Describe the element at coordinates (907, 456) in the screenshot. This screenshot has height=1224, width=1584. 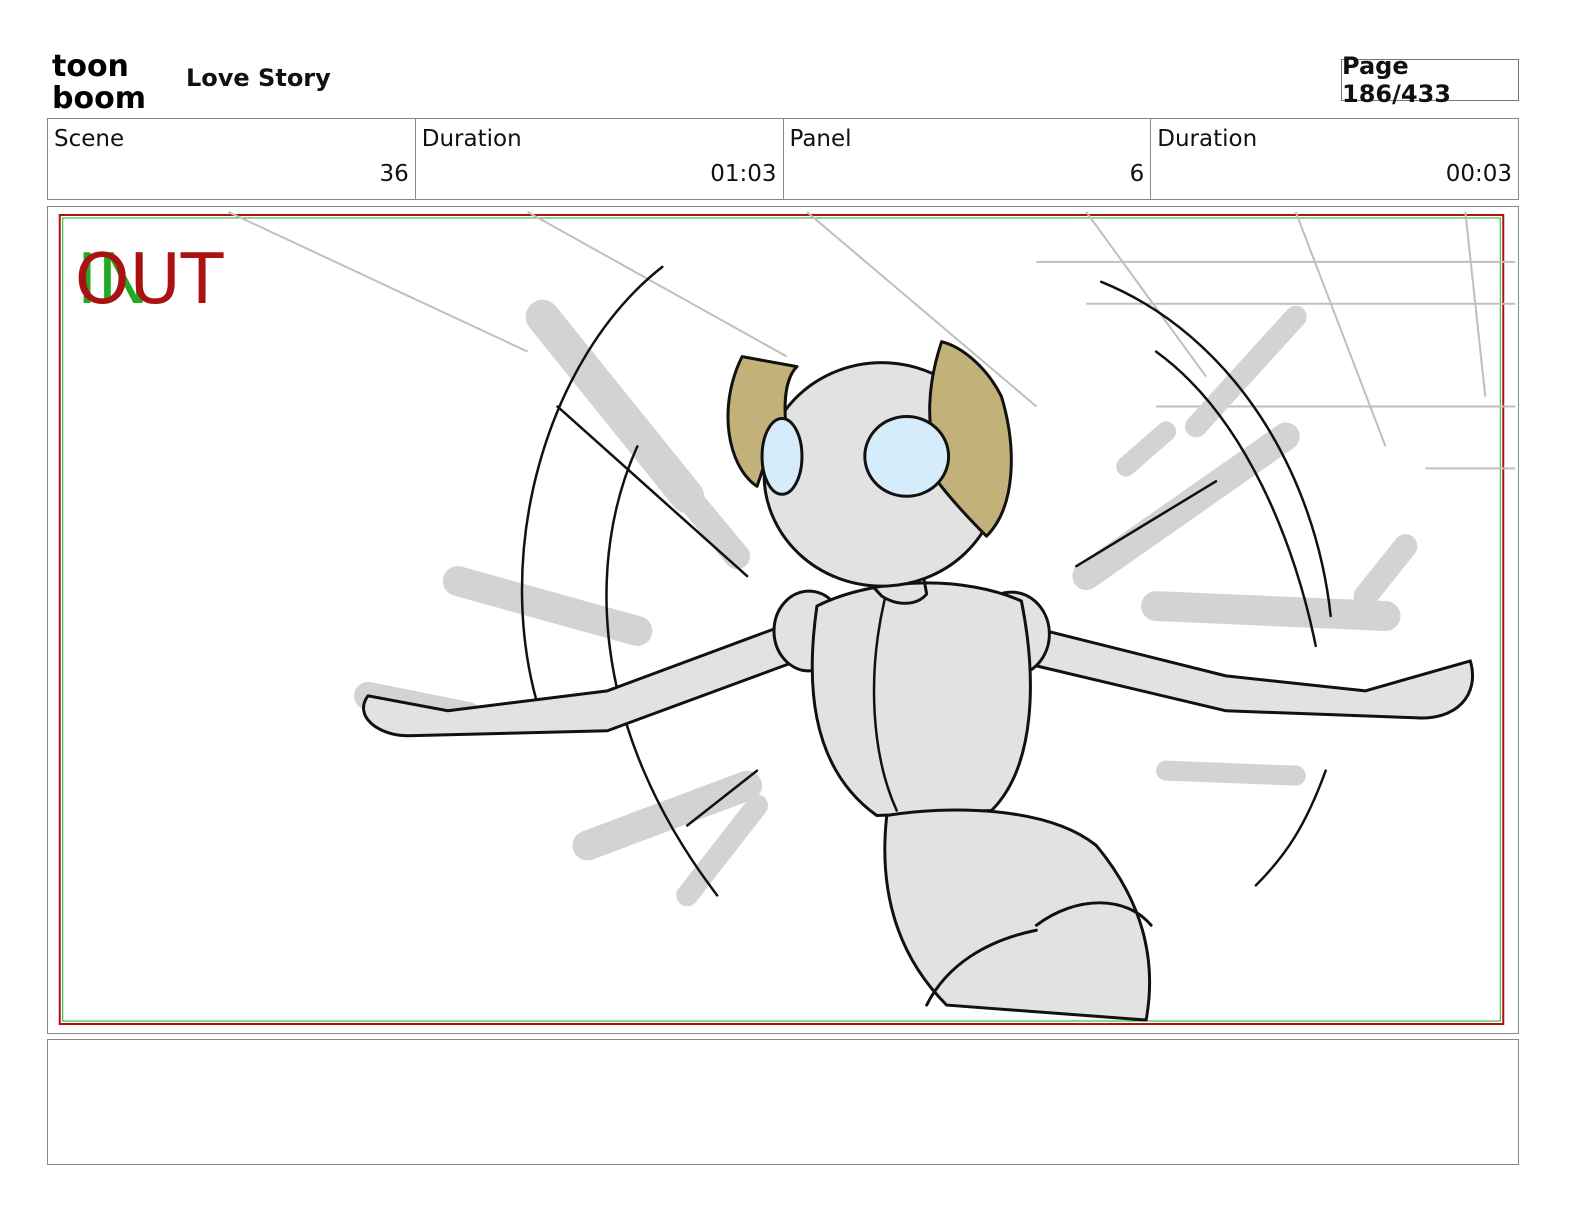
I see `right-eye` at that location.